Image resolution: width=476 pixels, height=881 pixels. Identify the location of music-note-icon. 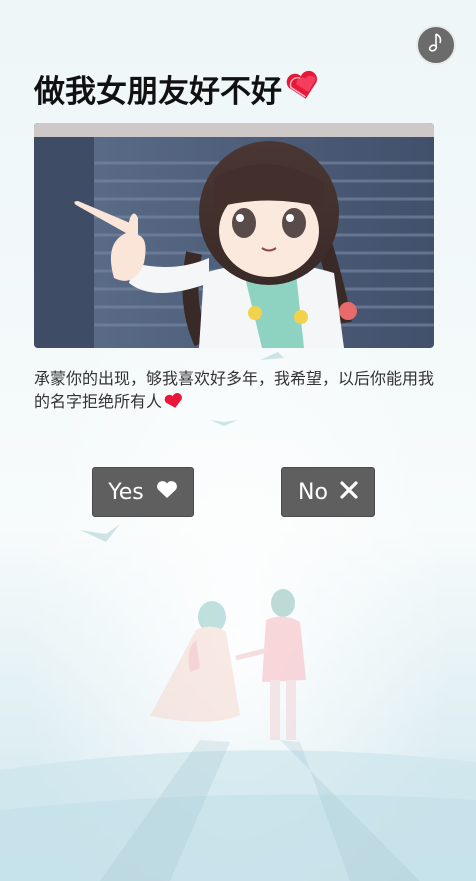
(436, 45).